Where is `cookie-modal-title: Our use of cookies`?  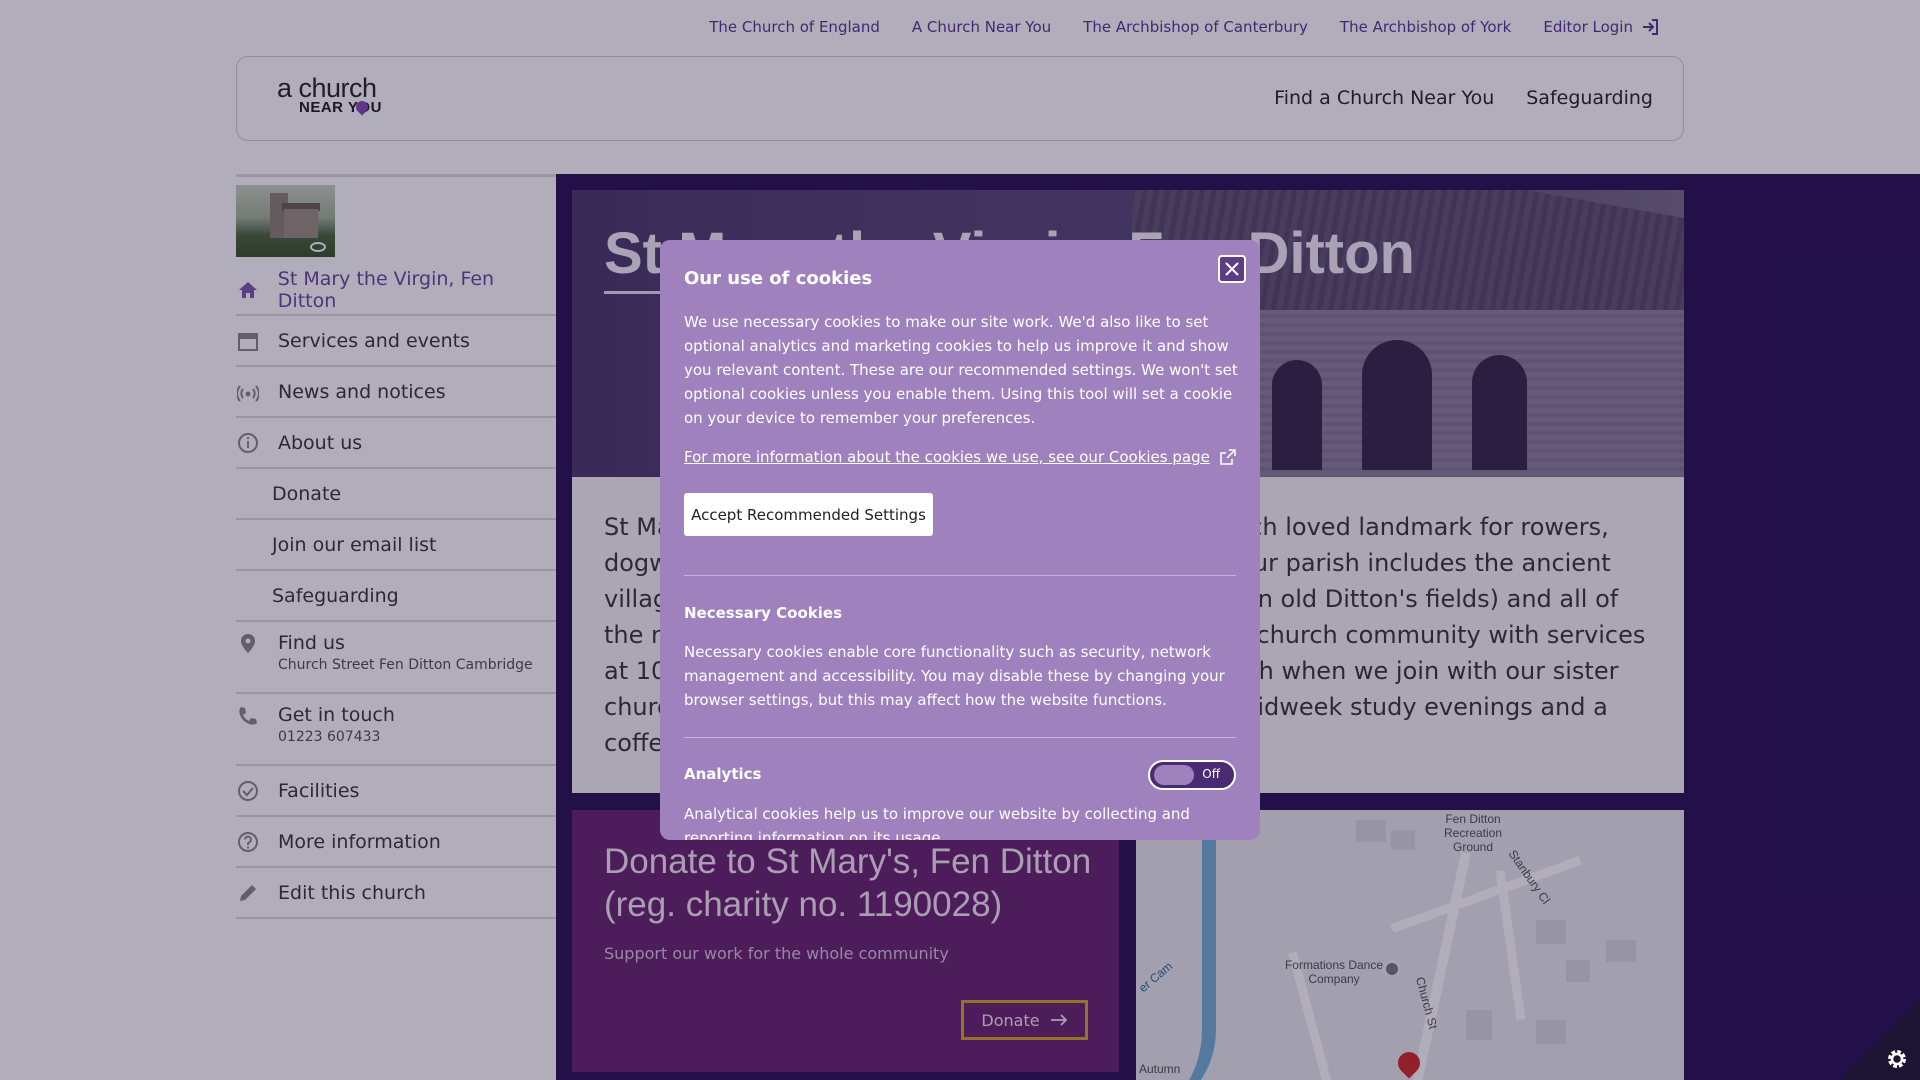 cookie-modal-title: Our use of cookies is located at coordinates (778, 278).